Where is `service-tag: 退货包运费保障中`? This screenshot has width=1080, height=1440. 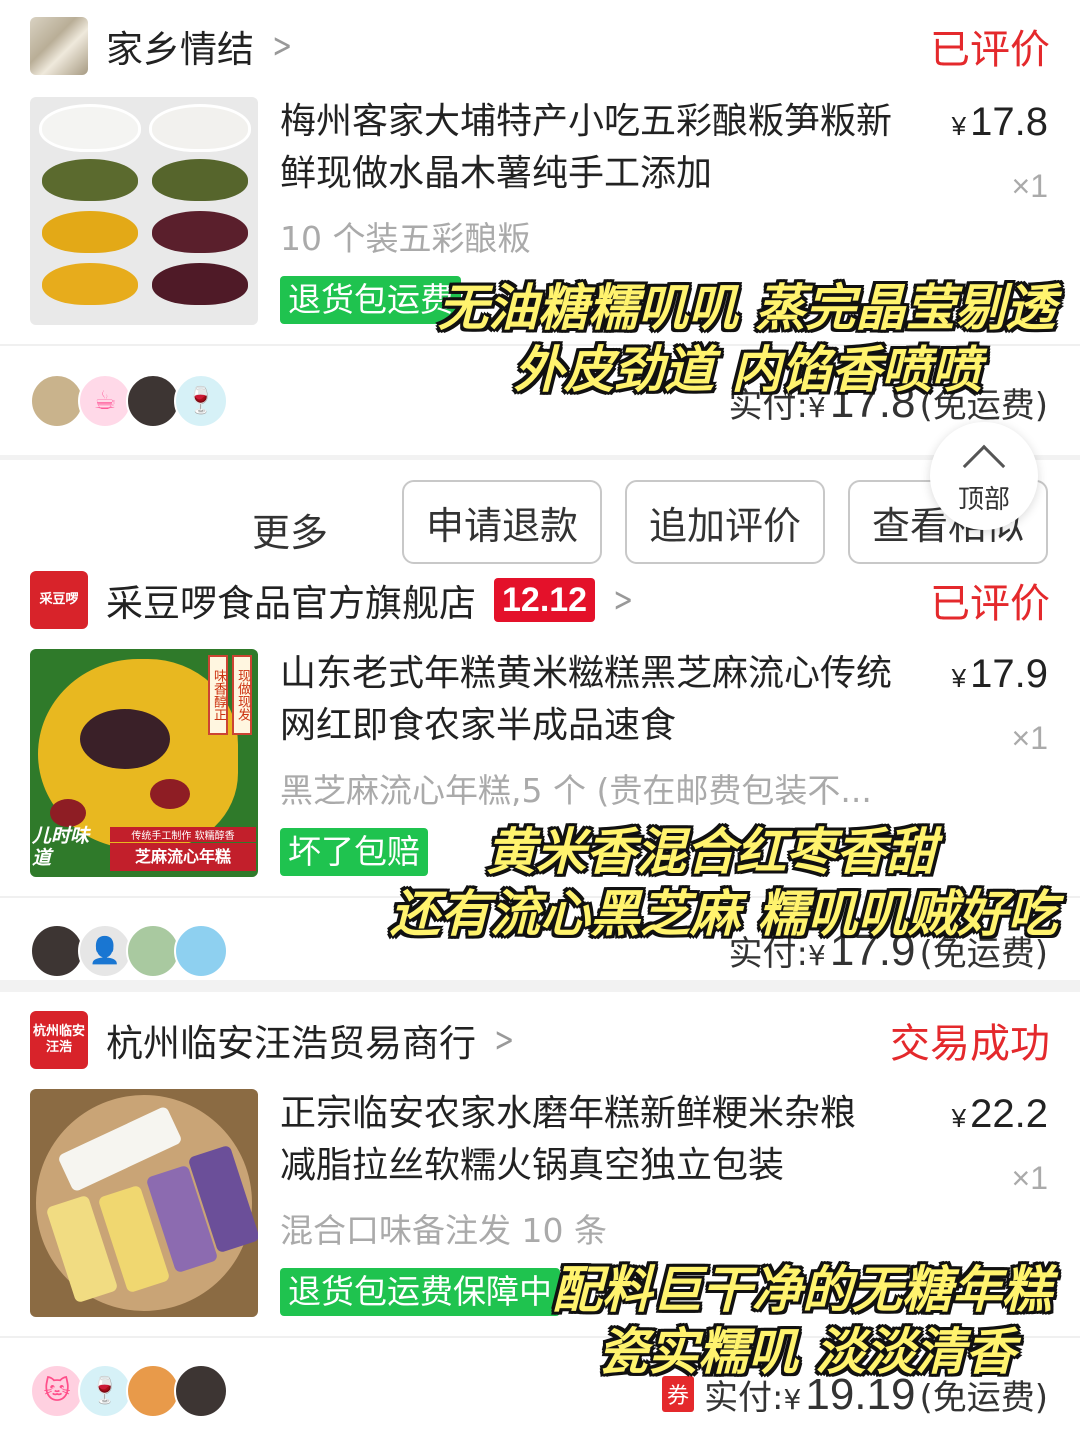 service-tag: 退货包运费保障中 is located at coordinates (420, 1292).